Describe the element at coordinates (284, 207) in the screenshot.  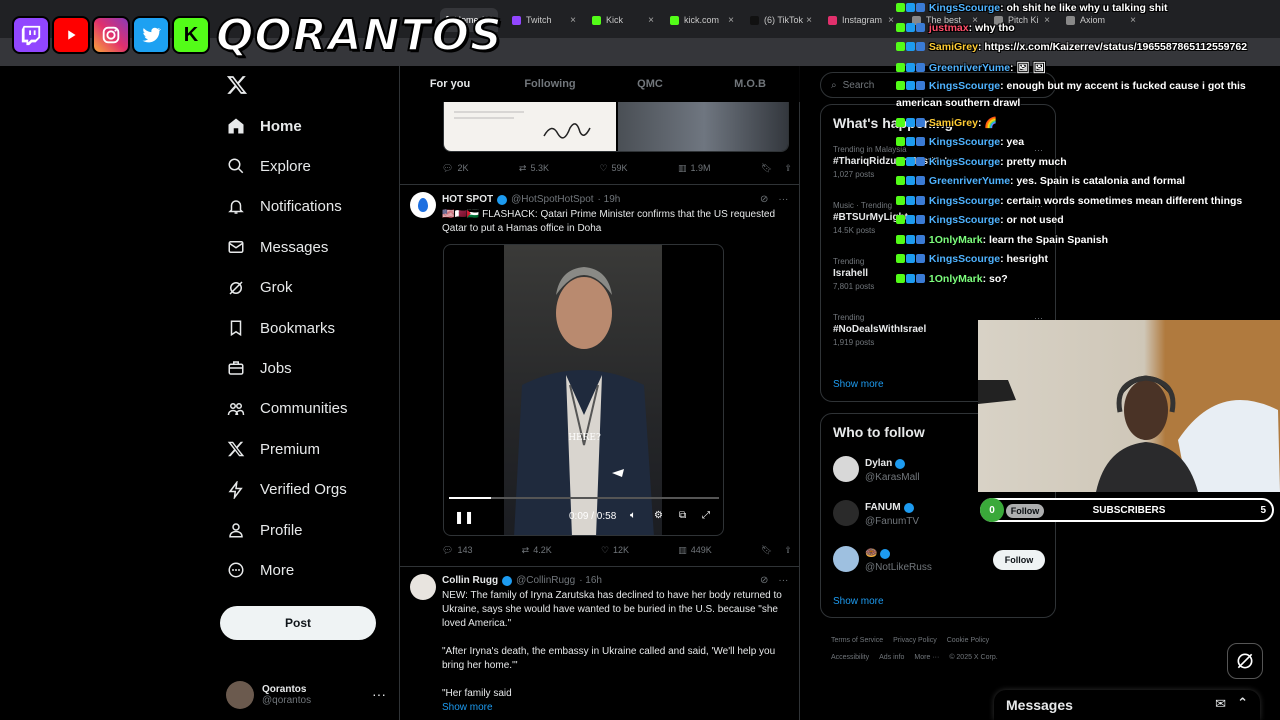
I see `nav-item-notifications: Notifications` at that location.